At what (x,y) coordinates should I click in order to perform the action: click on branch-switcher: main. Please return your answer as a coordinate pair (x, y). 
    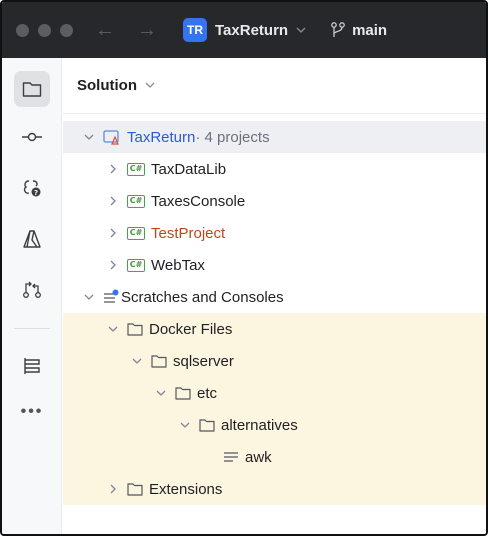
    Looking at the image, I should click on (369, 30).